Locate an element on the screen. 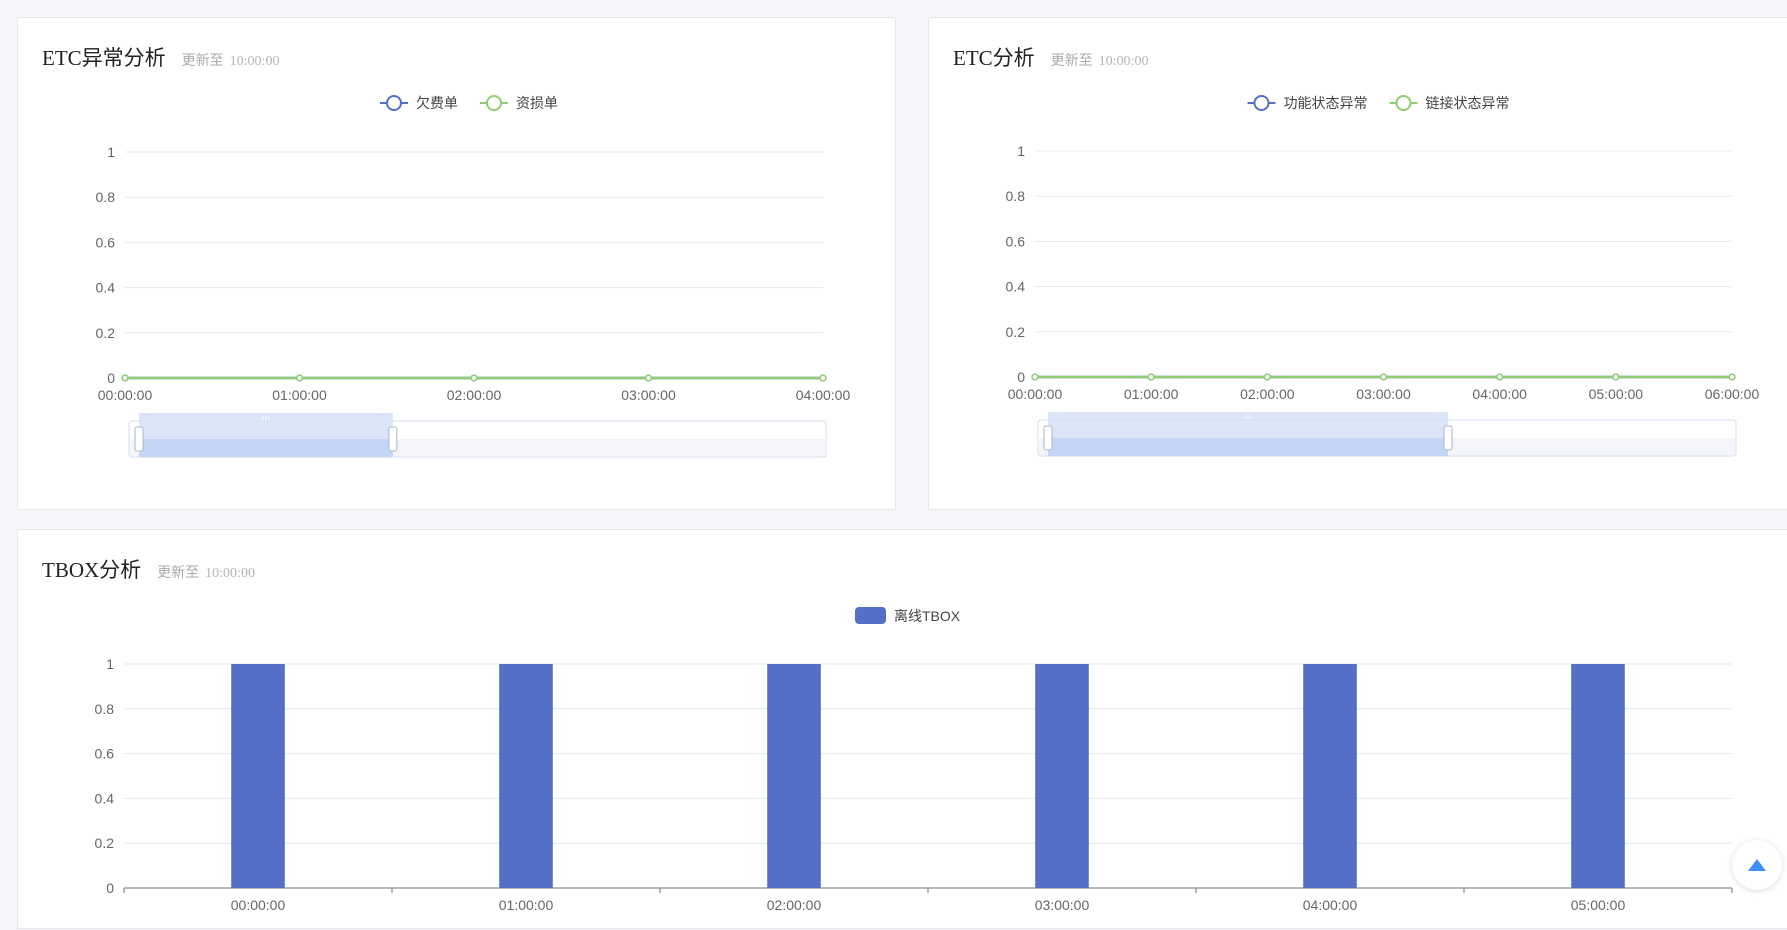 The image size is (1787, 930). triangle-up-icon is located at coordinates (1757, 865).